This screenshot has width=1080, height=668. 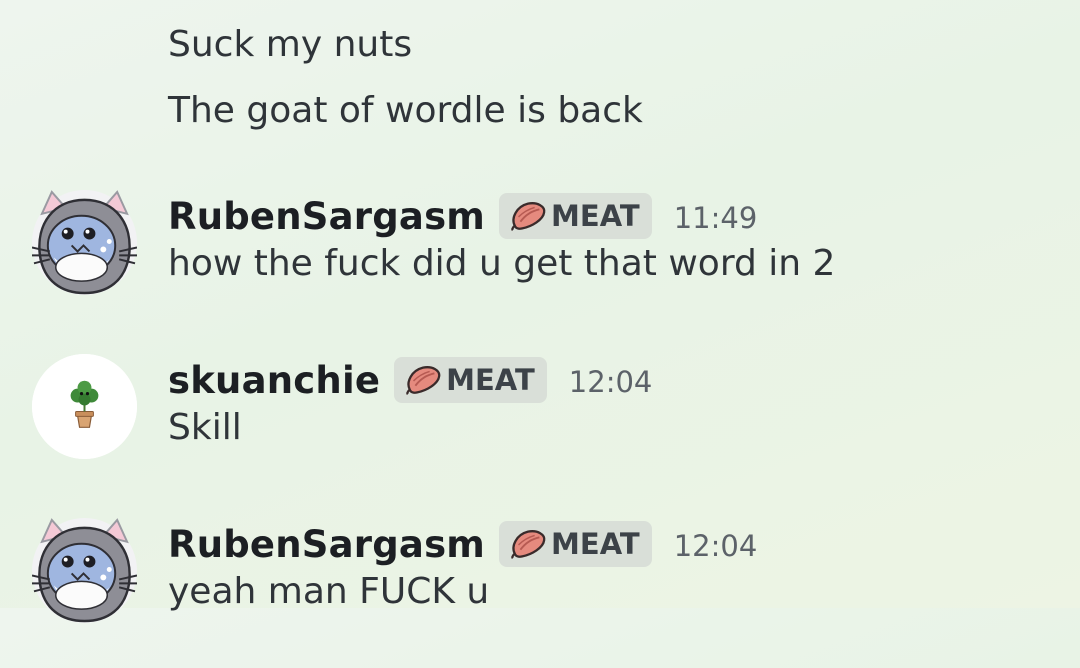 What do you see at coordinates (715, 218) in the screenshot?
I see `timestamp: 11:49` at bounding box center [715, 218].